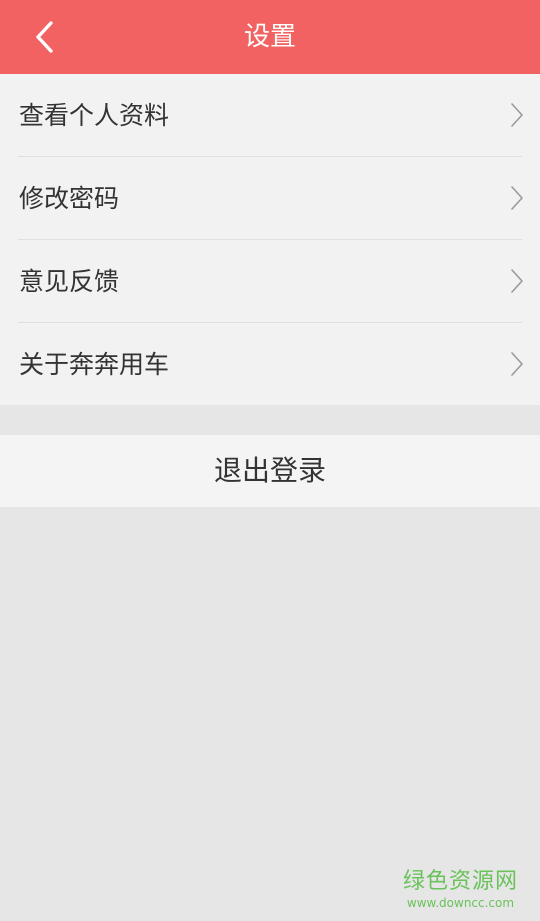  I want to click on page-title: 设置, so click(269, 37).